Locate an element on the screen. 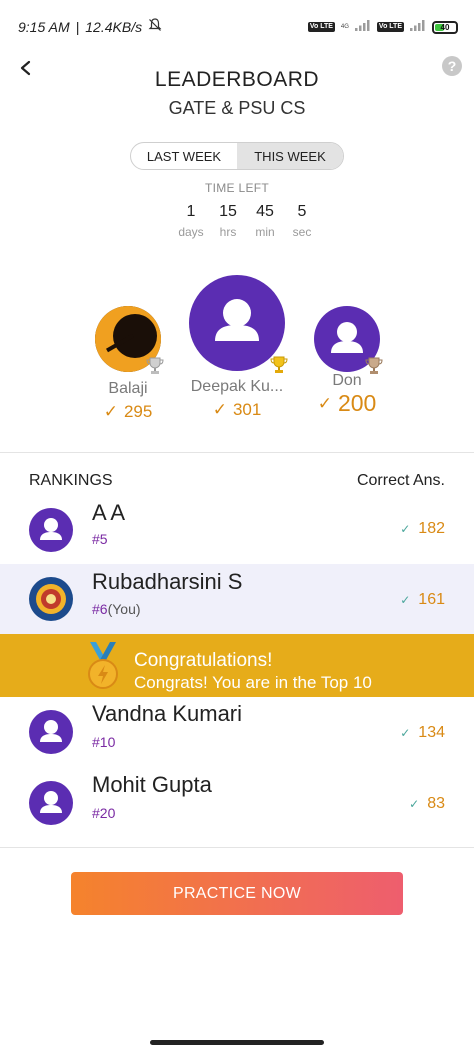 Image resolution: width=474 pixels, height=1053 pixels. timer-label: days is located at coordinates (191, 232).